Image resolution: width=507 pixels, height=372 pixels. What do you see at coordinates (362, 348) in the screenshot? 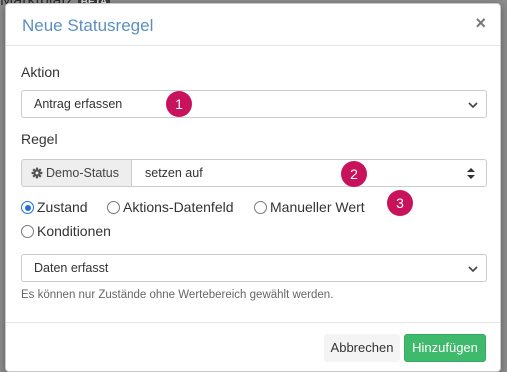
I see `cancel-button: Abbrechen` at bounding box center [362, 348].